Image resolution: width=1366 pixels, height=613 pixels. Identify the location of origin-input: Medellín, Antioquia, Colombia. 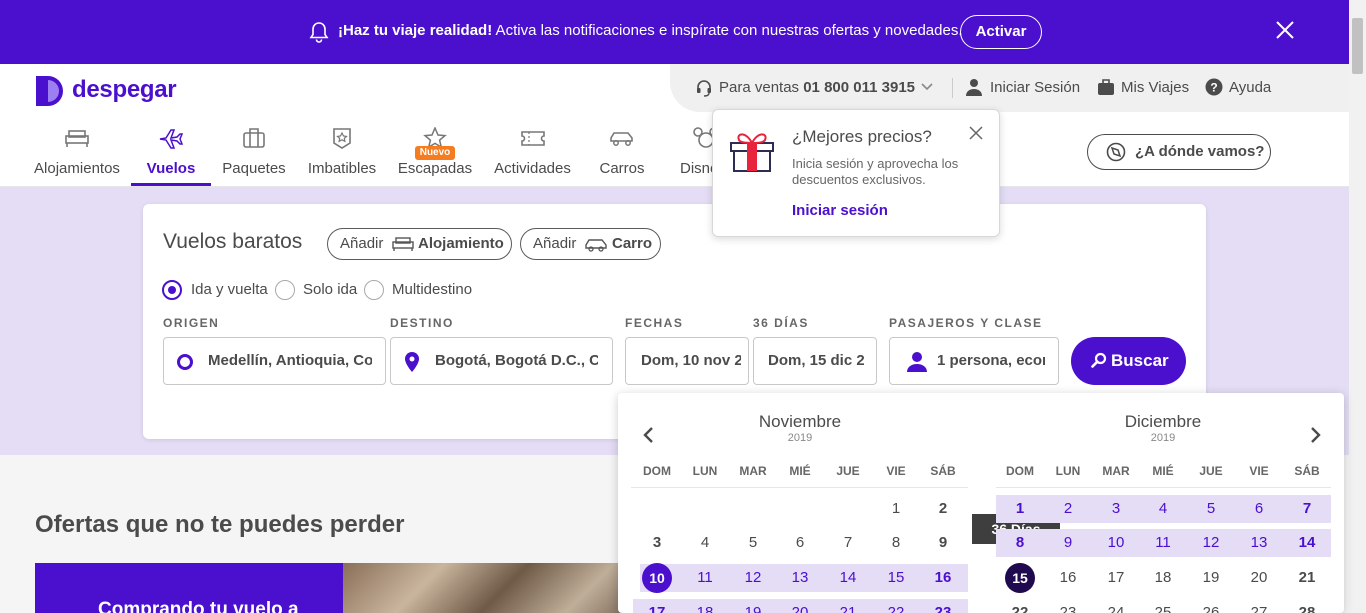
(290, 361).